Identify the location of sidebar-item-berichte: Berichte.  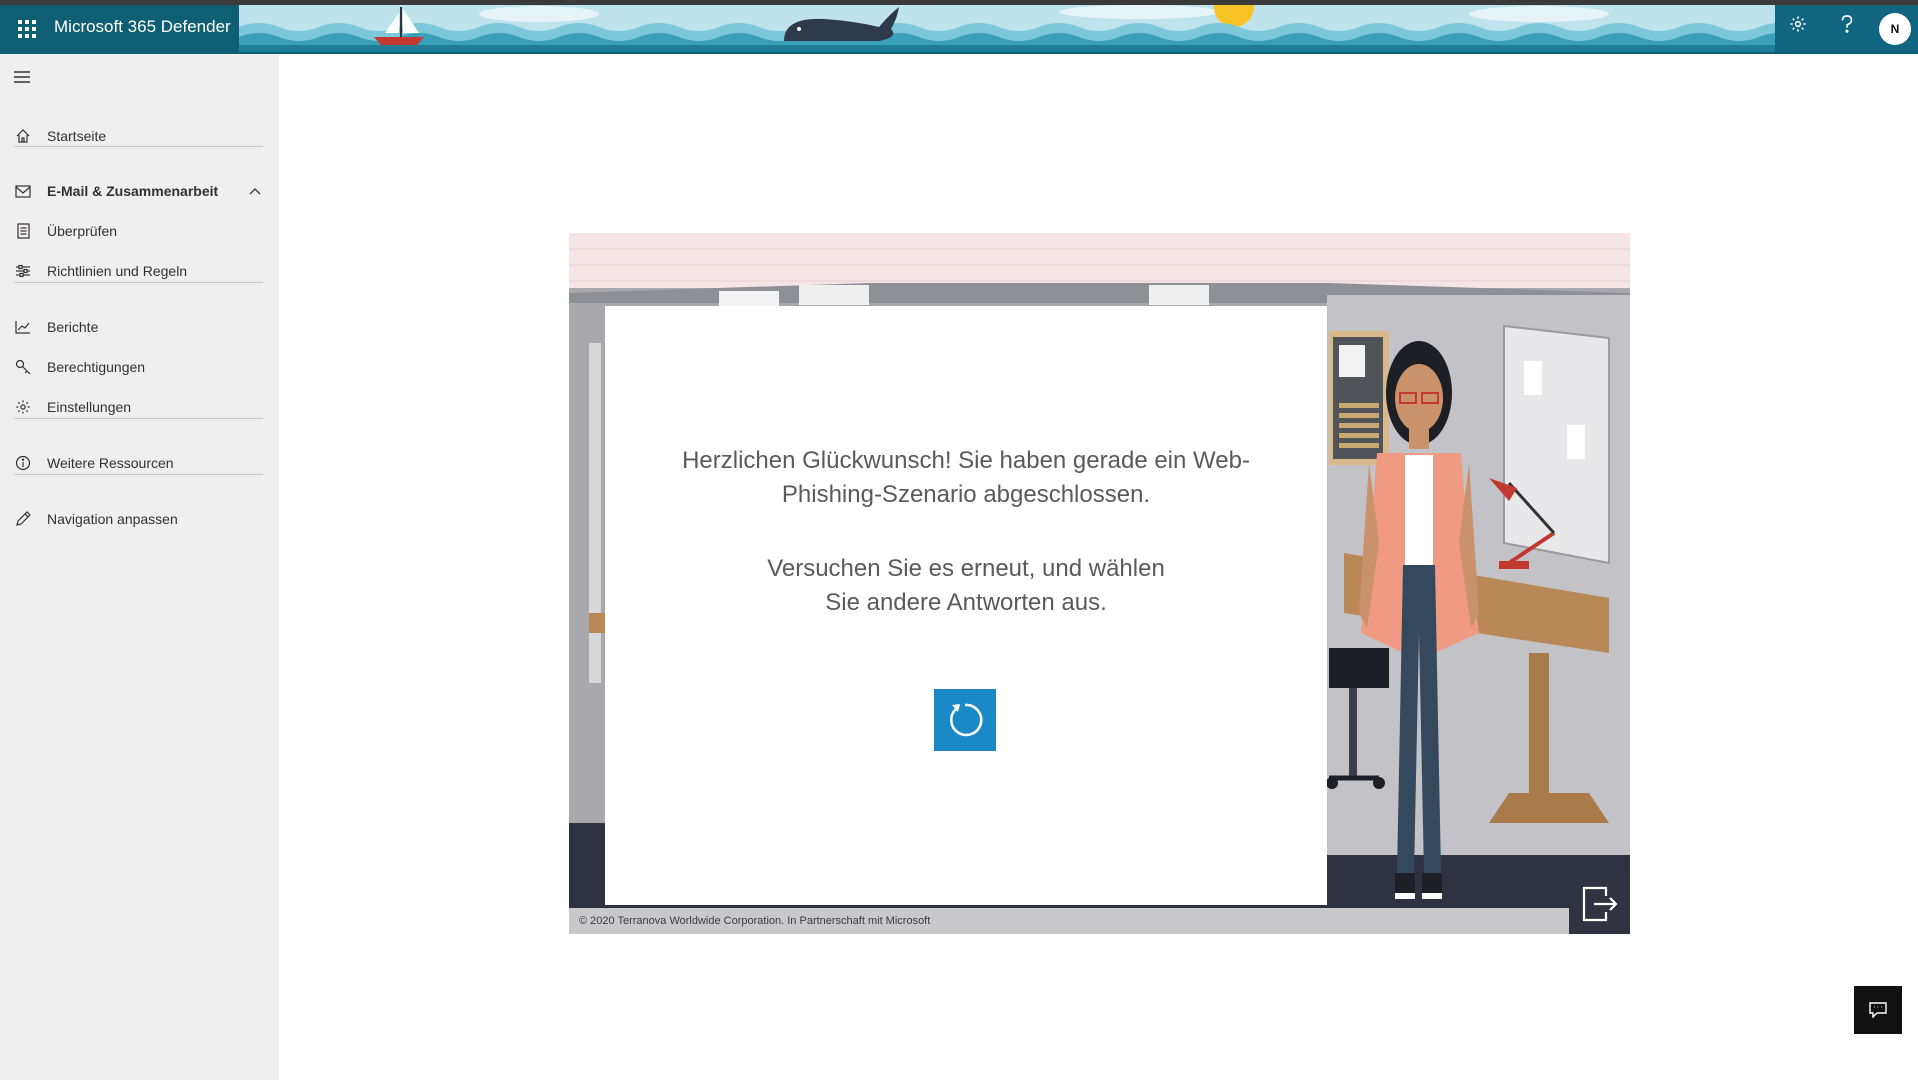
(139, 327).